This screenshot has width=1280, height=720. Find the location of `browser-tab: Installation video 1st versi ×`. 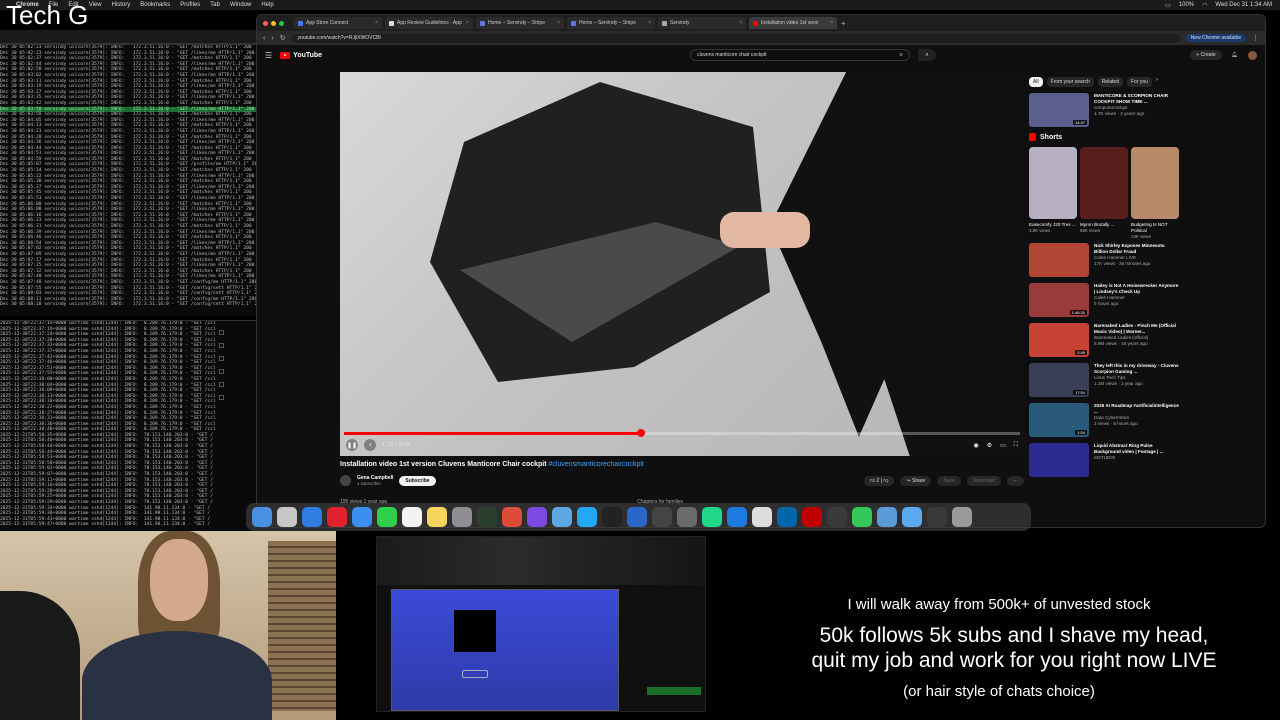

browser-tab: Installation video 1st versi × is located at coordinates (793, 23).